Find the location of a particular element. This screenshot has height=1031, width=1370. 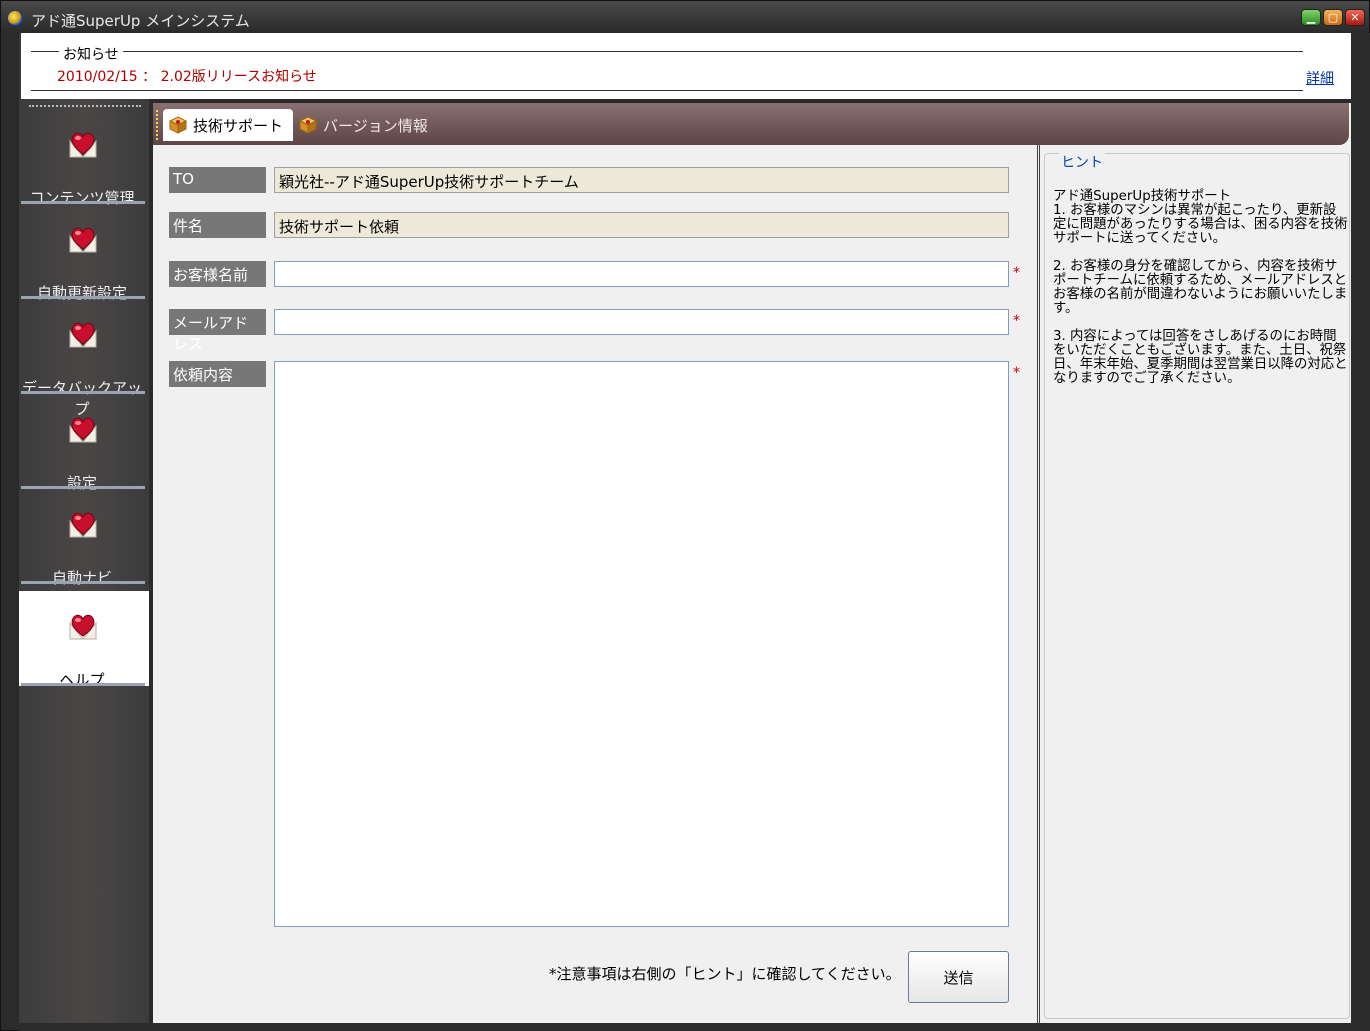

sidebar-item-help: ヘルプ is located at coordinates (84, 640).